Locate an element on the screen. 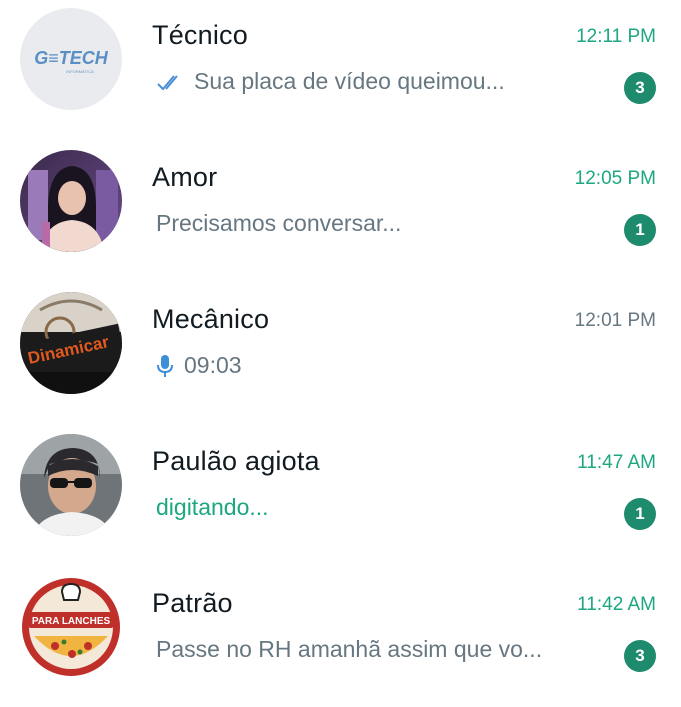 This screenshot has width=681, height=707. avatar-dinamicar-logo: Dinamicar is located at coordinates (71, 343).